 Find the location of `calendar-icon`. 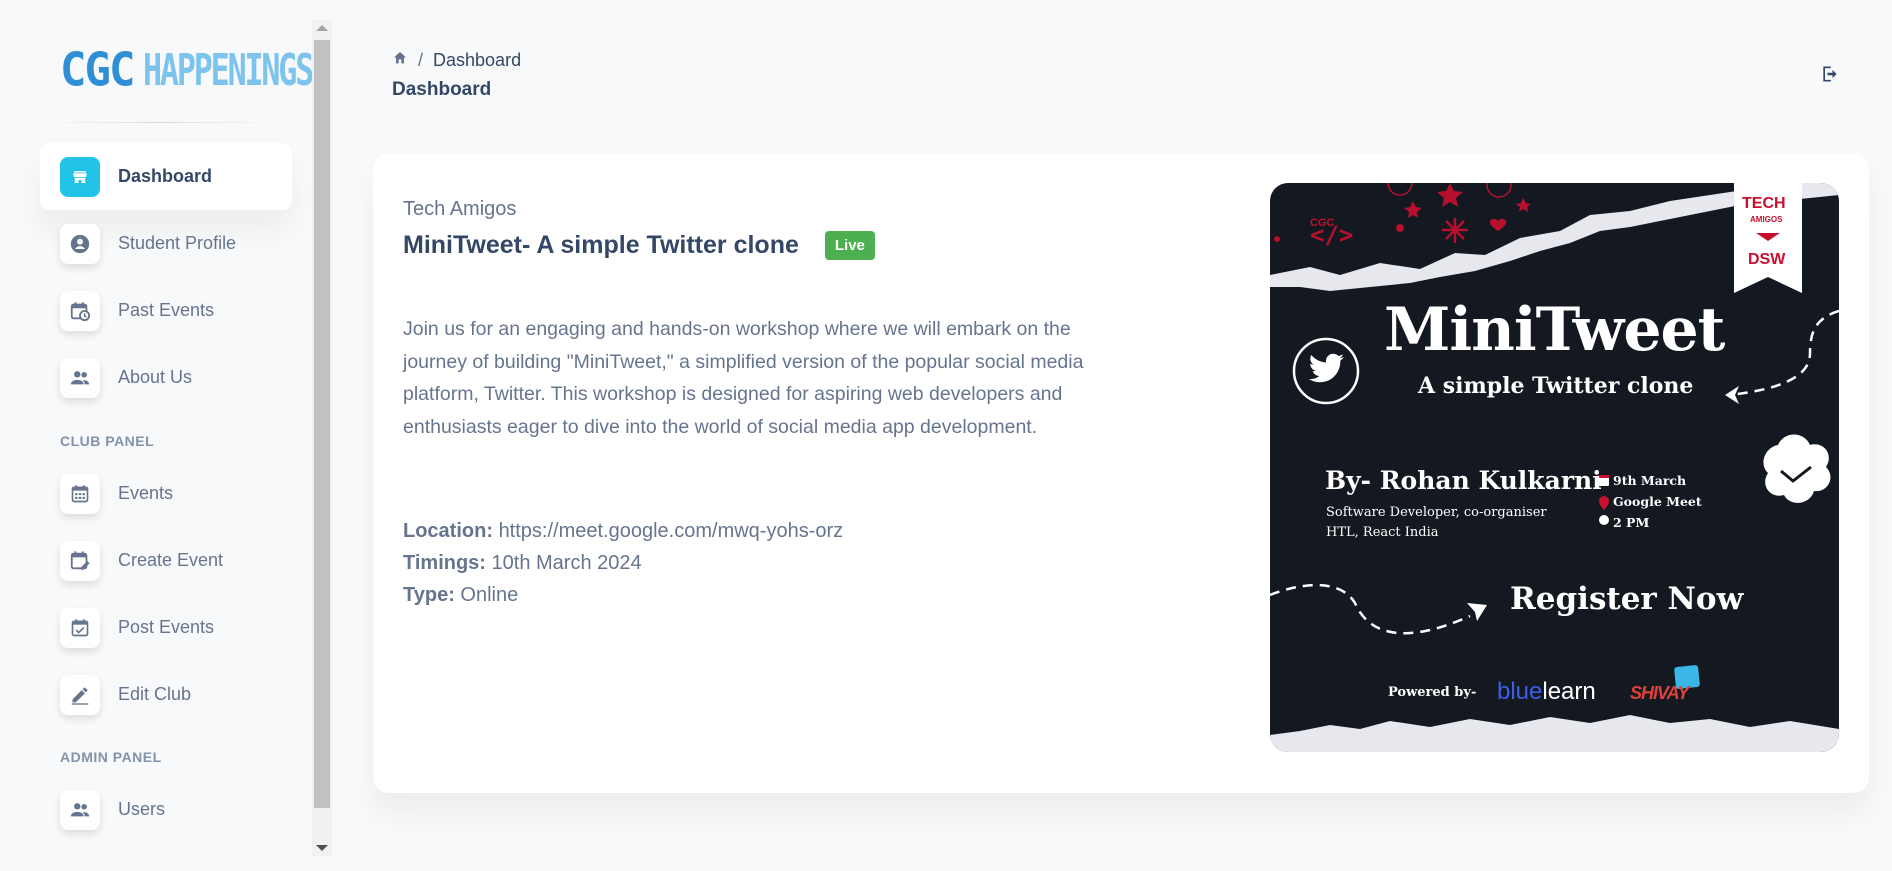

calendar-icon is located at coordinates (80, 493).